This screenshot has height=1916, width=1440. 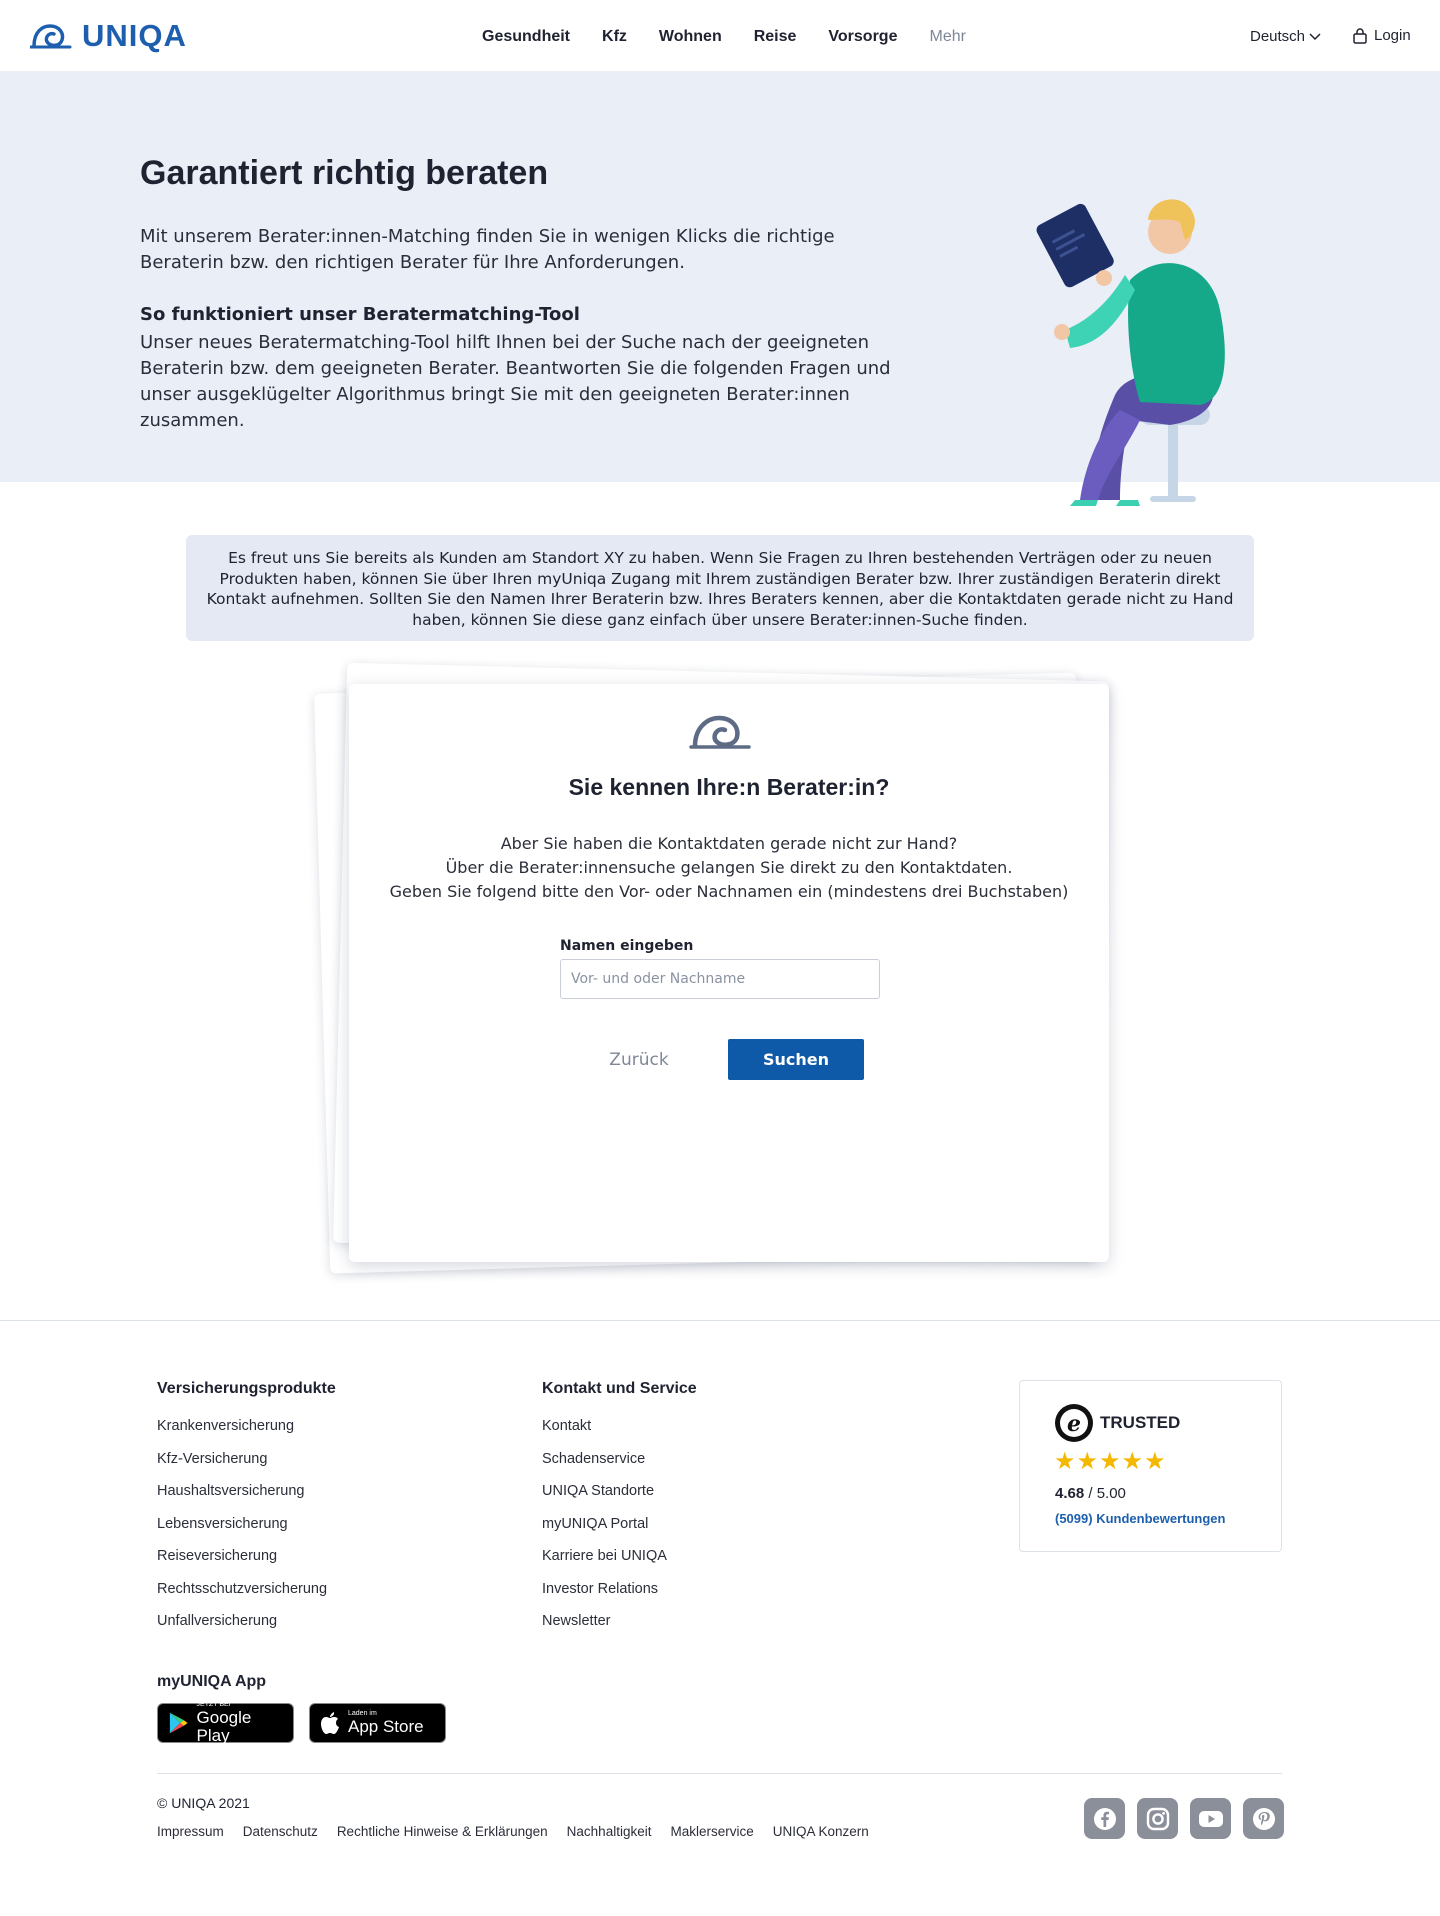 I want to click on footer-divider, so click(x=720, y=1320).